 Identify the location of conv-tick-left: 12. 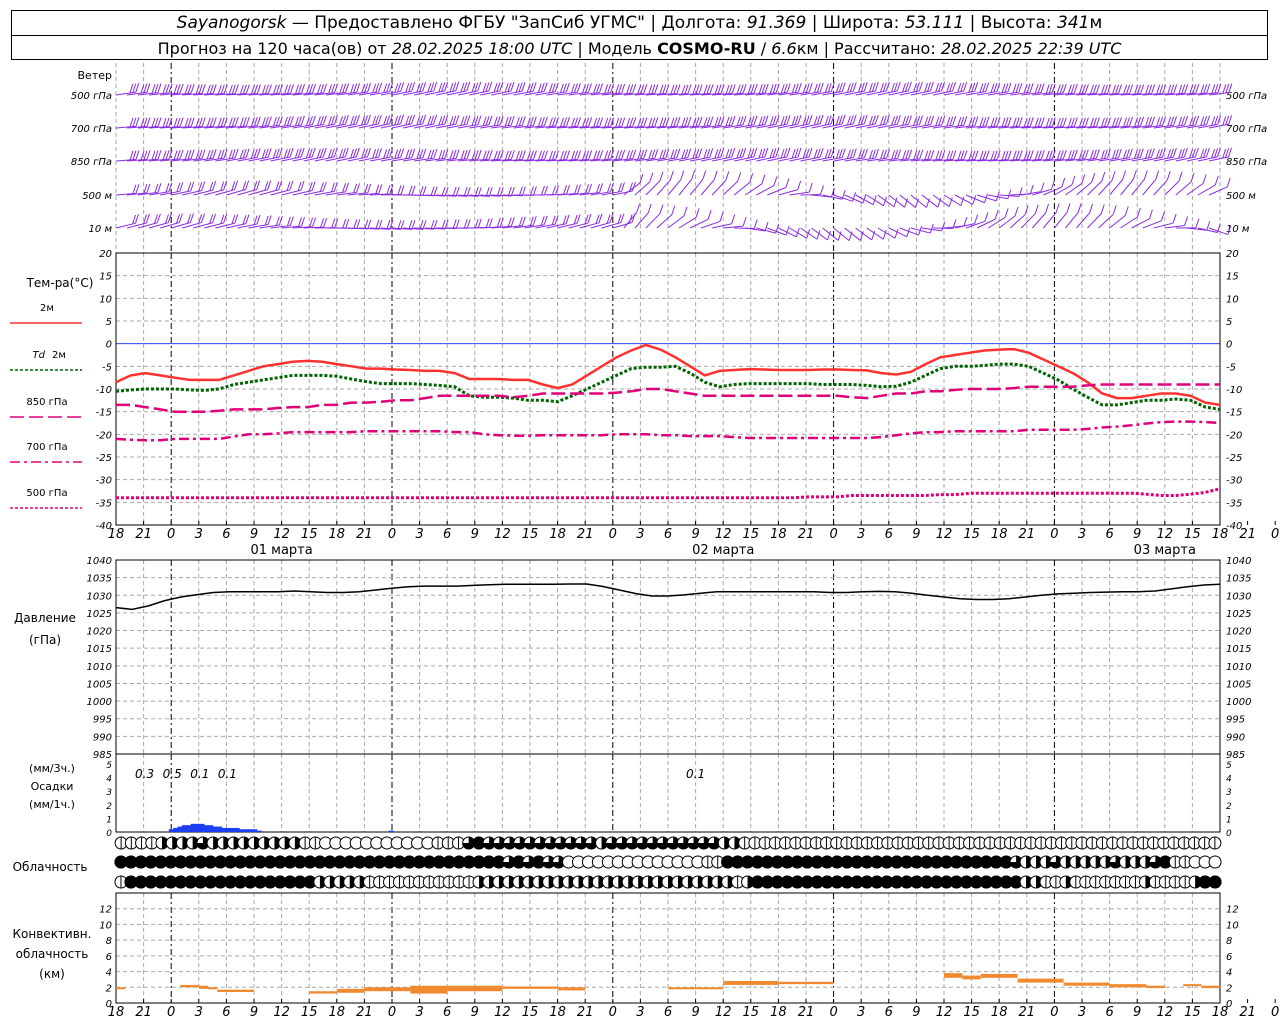
(105, 910).